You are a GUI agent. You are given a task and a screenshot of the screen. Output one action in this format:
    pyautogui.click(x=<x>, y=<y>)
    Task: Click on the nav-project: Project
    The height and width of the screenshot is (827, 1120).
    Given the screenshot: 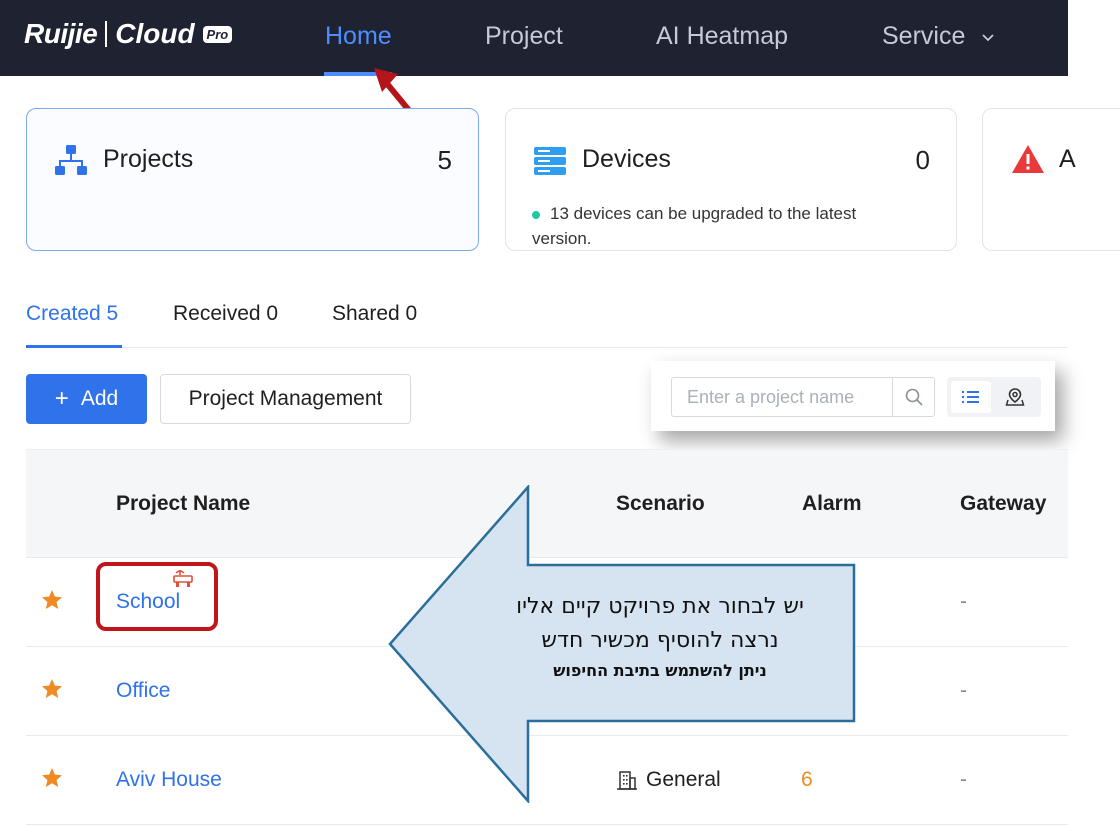 What is the action you would take?
    pyautogui.click(x=524, y=36)
    